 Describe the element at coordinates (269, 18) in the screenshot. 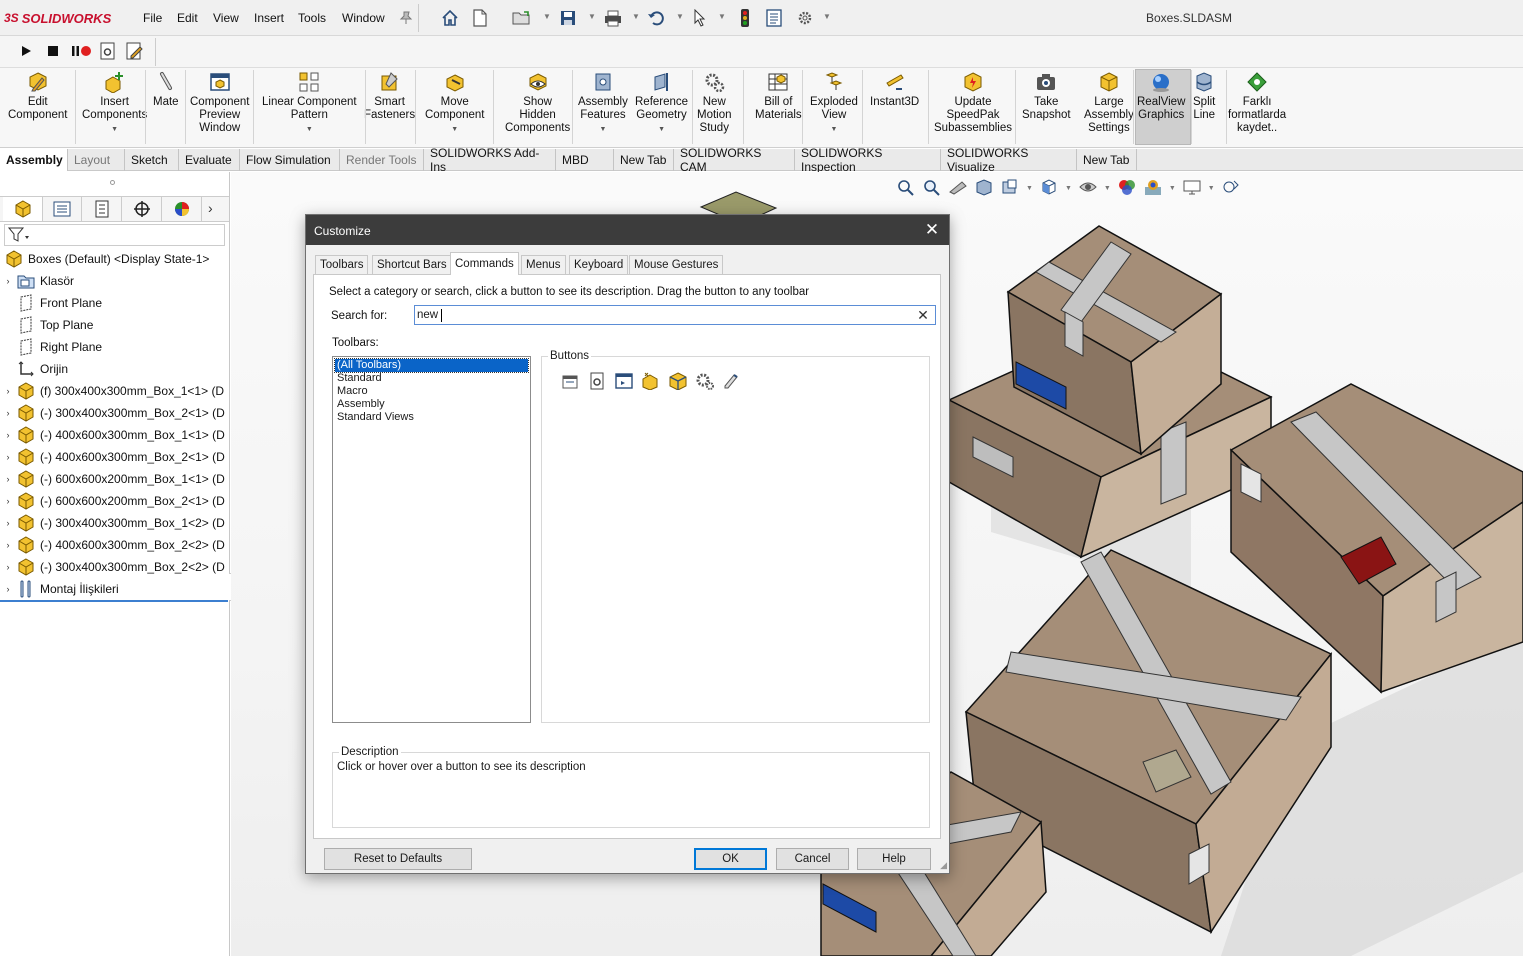

I see `menu-insert: Insert` at that location.